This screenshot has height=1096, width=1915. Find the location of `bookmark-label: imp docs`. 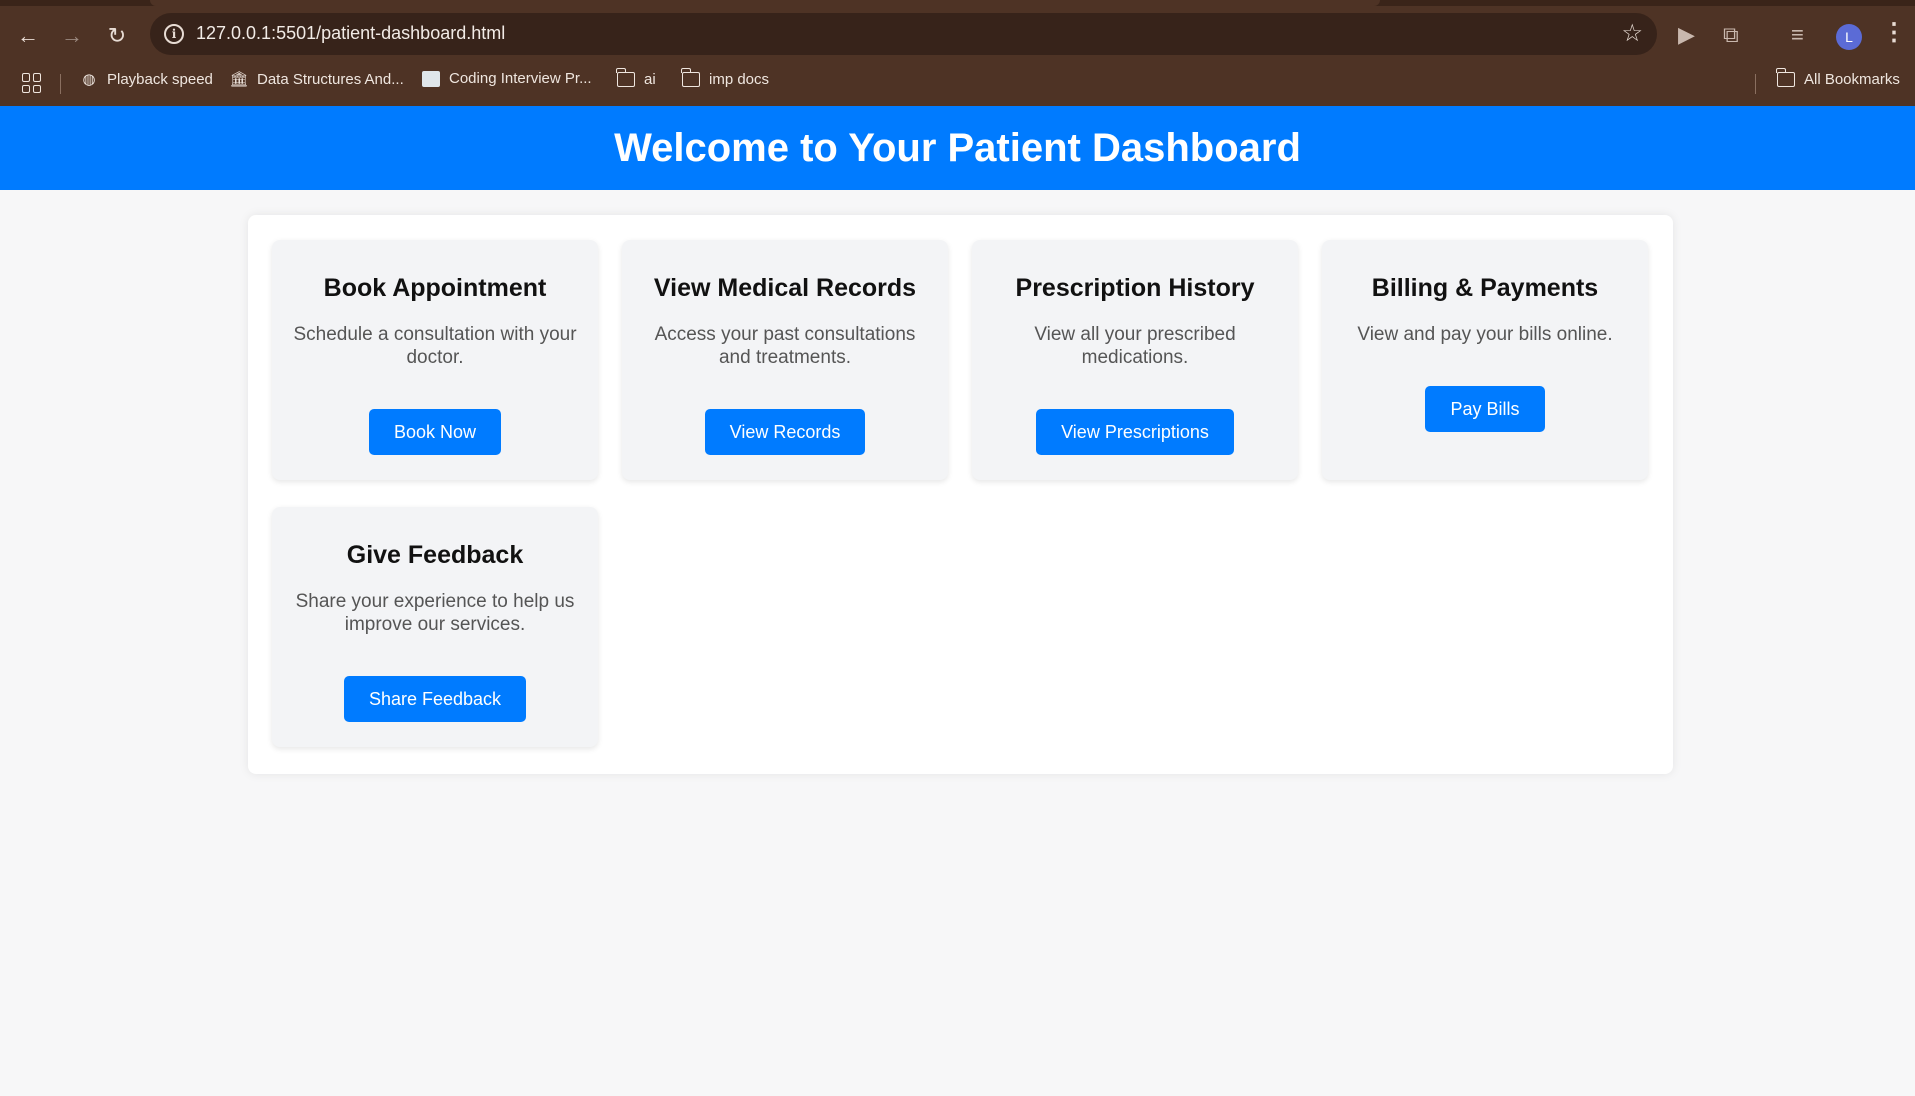

bookmark-label: imp docs is located at coordinates (739, 79).